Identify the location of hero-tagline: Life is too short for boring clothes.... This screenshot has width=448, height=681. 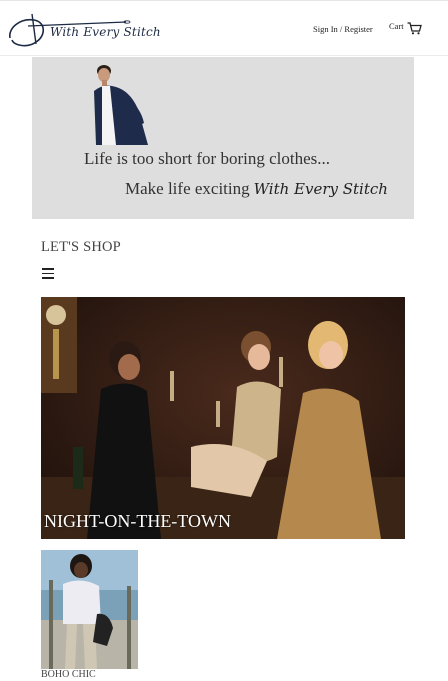
(207, 158).